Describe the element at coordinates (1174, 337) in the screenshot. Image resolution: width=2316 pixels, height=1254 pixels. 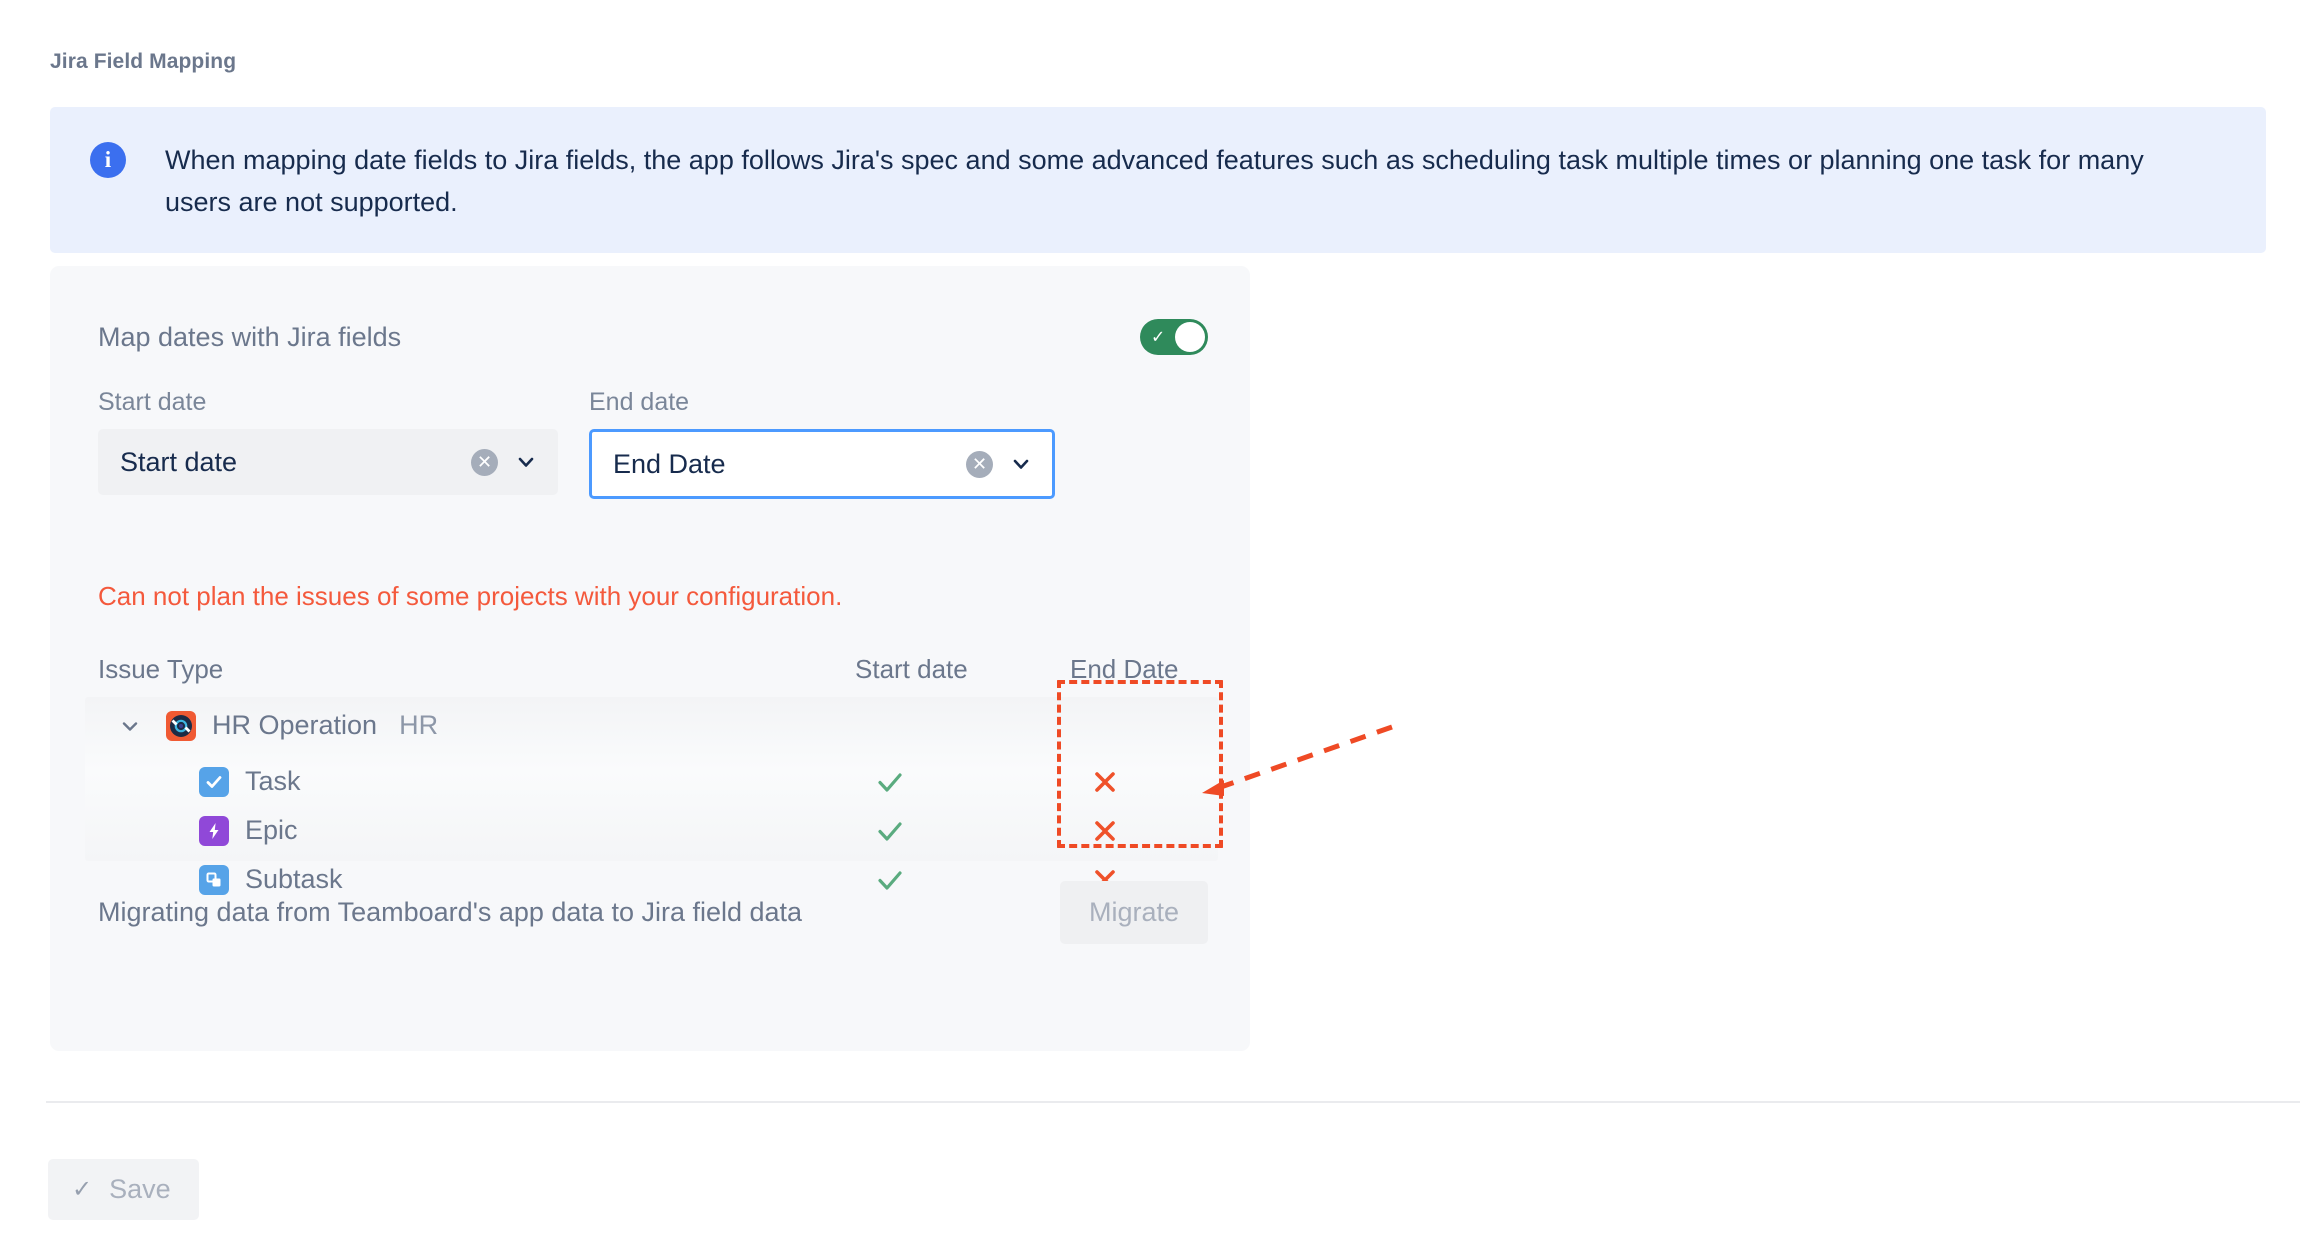
I see `map-dates-toggle: ✓` at that location.